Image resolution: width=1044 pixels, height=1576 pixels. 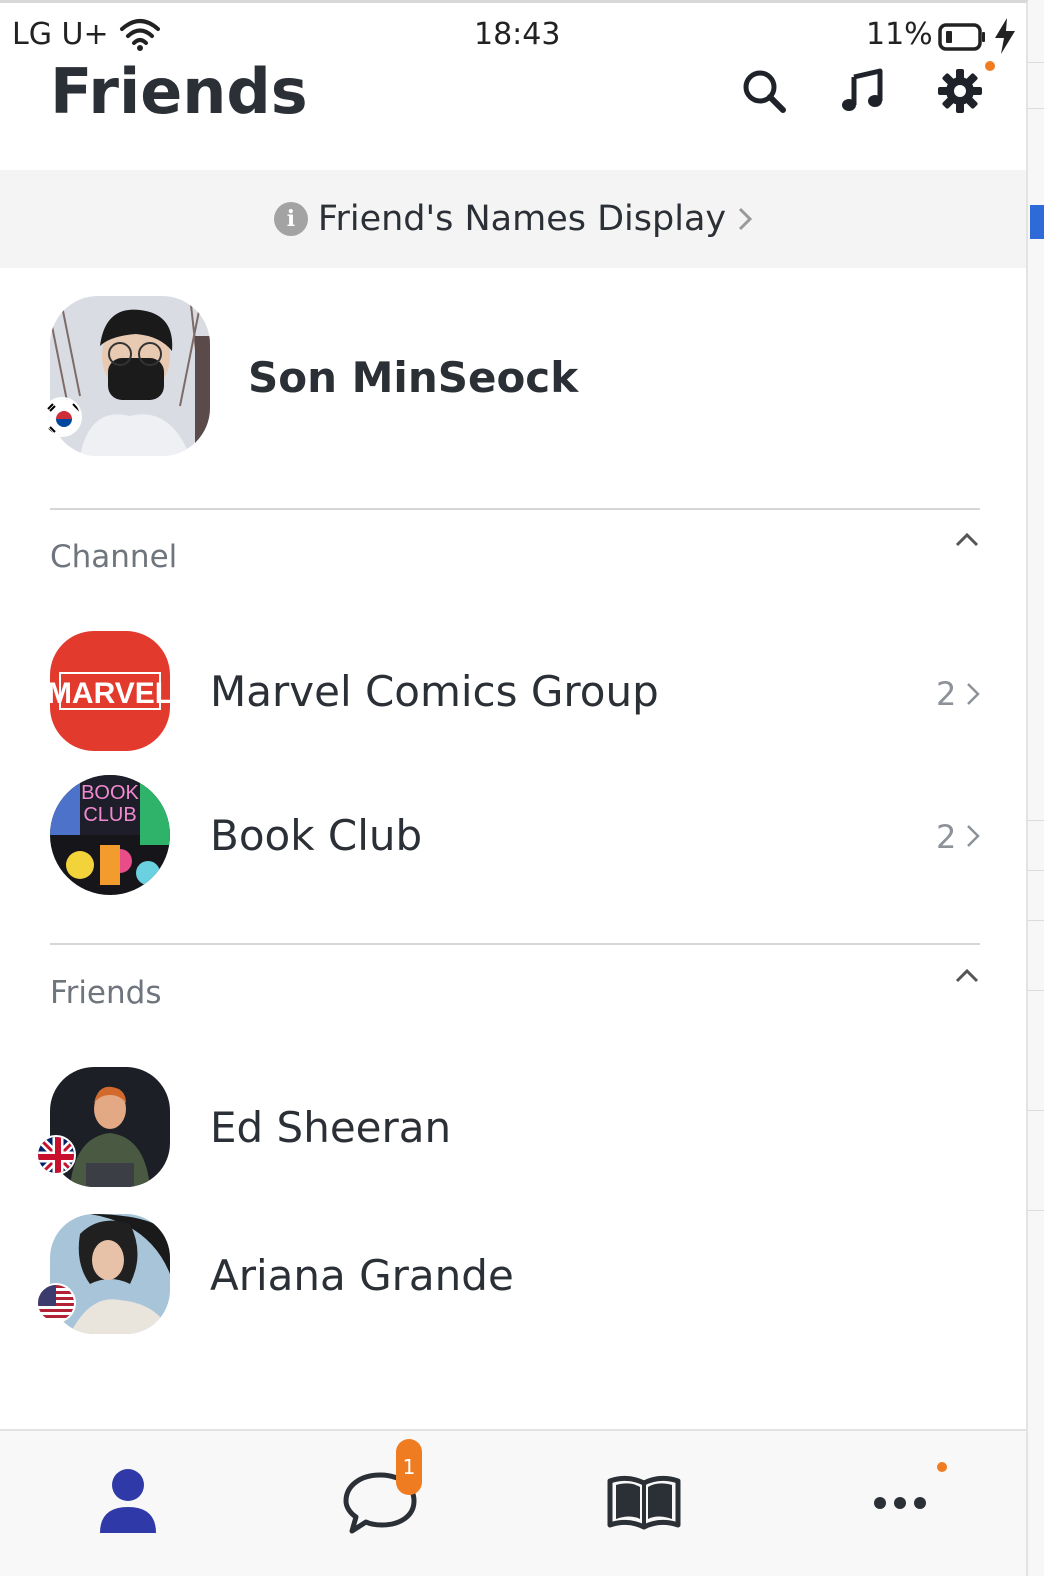 What do you see at coordinates (434, 691) in the screenshot?
I see `channel-name: Marvel Comics Group` at bounding box center [434, 691].